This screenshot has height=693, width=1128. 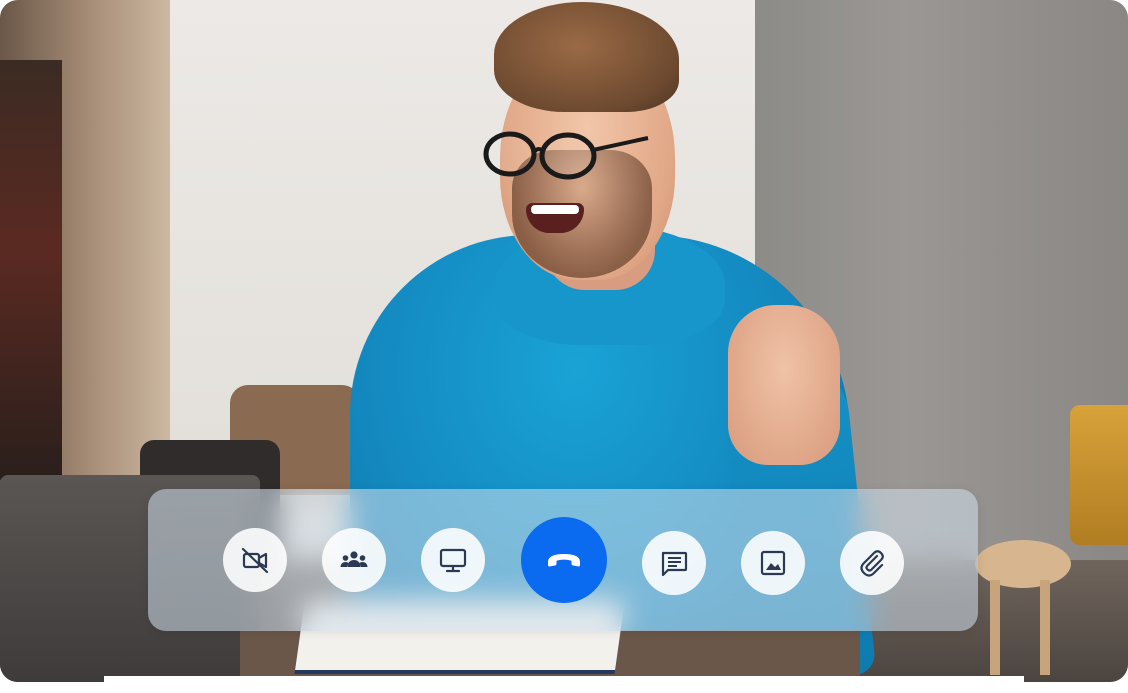 I want to click on person-teeth, so click(x=555, y=209).